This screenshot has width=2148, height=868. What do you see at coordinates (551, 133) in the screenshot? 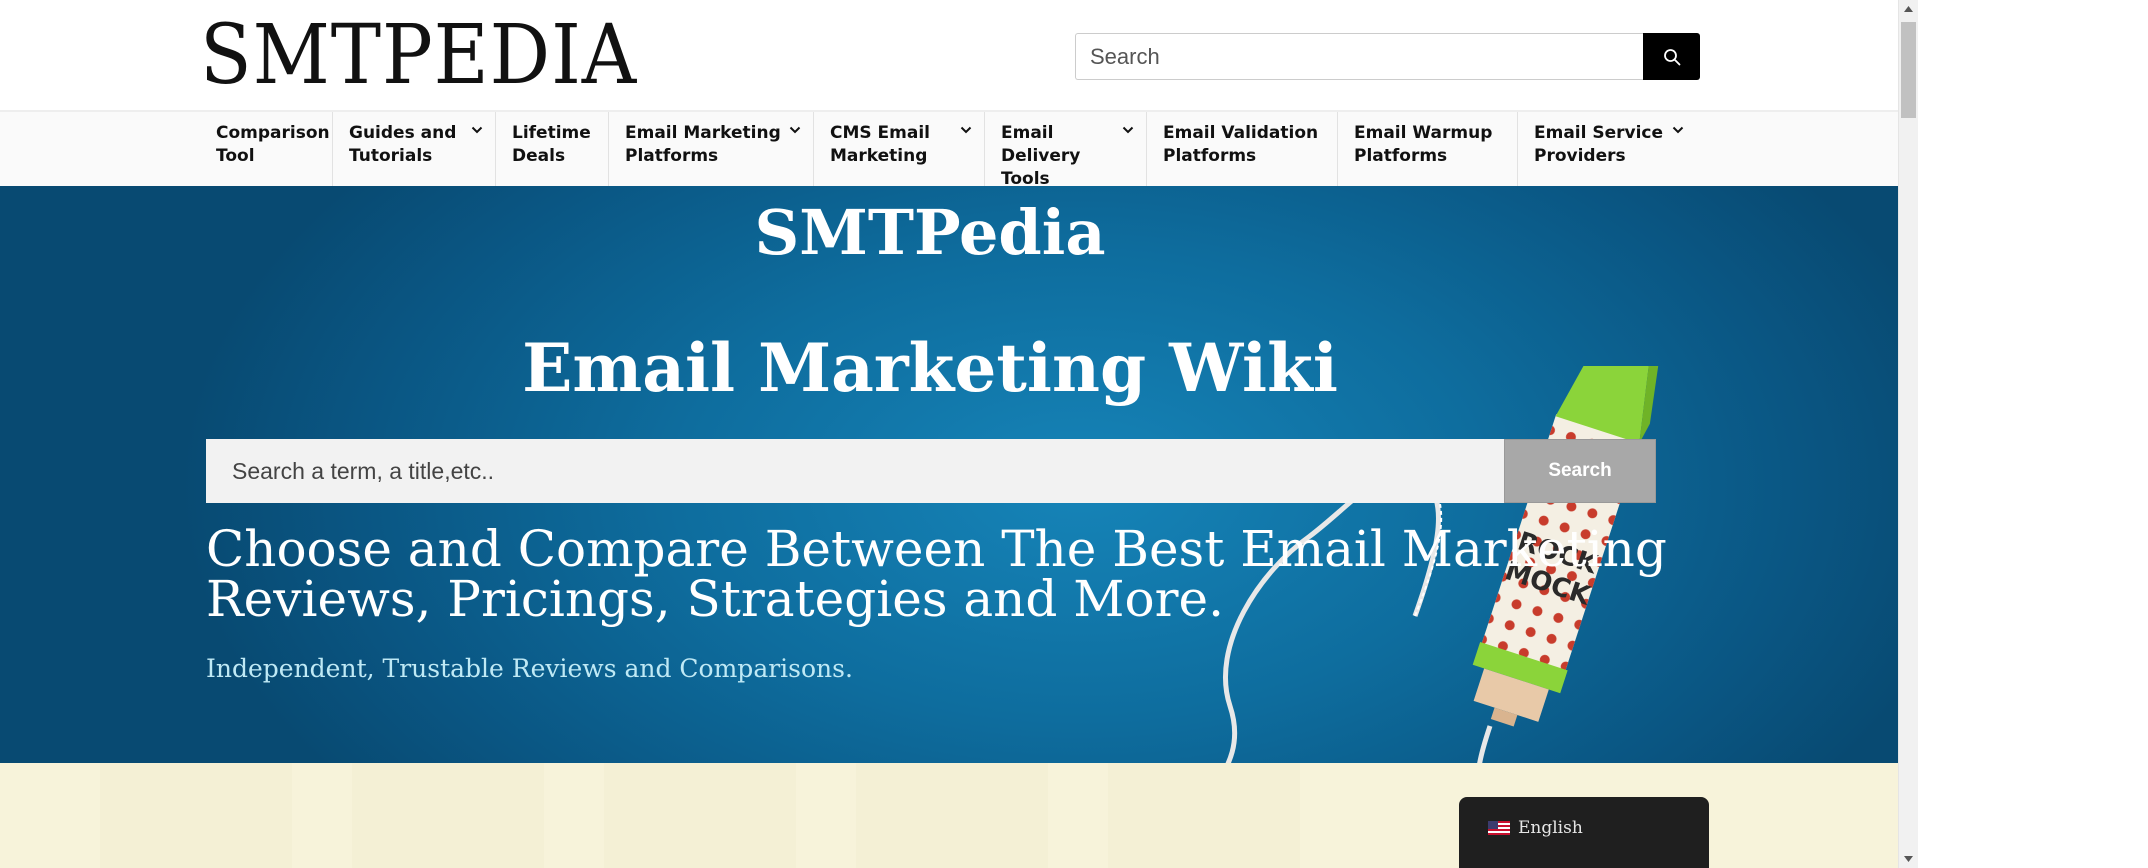
I see `nav-label-line1: Lifetime` at bounding box center [551, 133].